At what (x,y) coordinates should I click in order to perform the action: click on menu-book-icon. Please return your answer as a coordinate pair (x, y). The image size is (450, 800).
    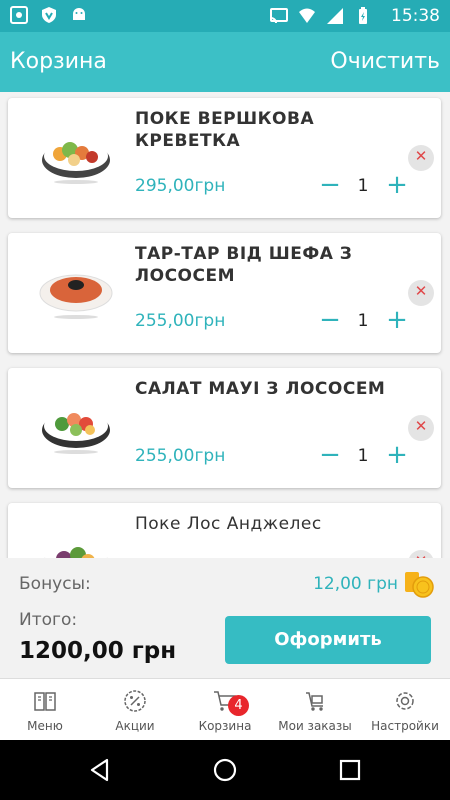
    Looking at the image, I should click on (45, 701).